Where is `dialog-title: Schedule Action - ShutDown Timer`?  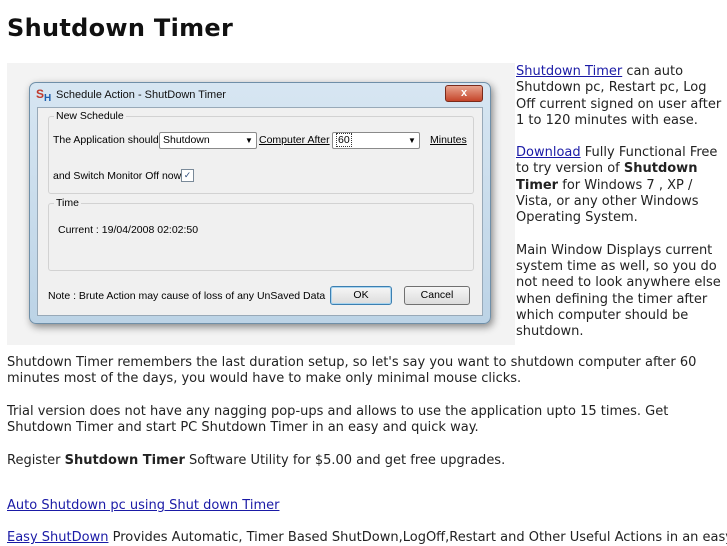
dialog-title: Schedule Action - ShutDown Timer is located at coordinates (141, 95).